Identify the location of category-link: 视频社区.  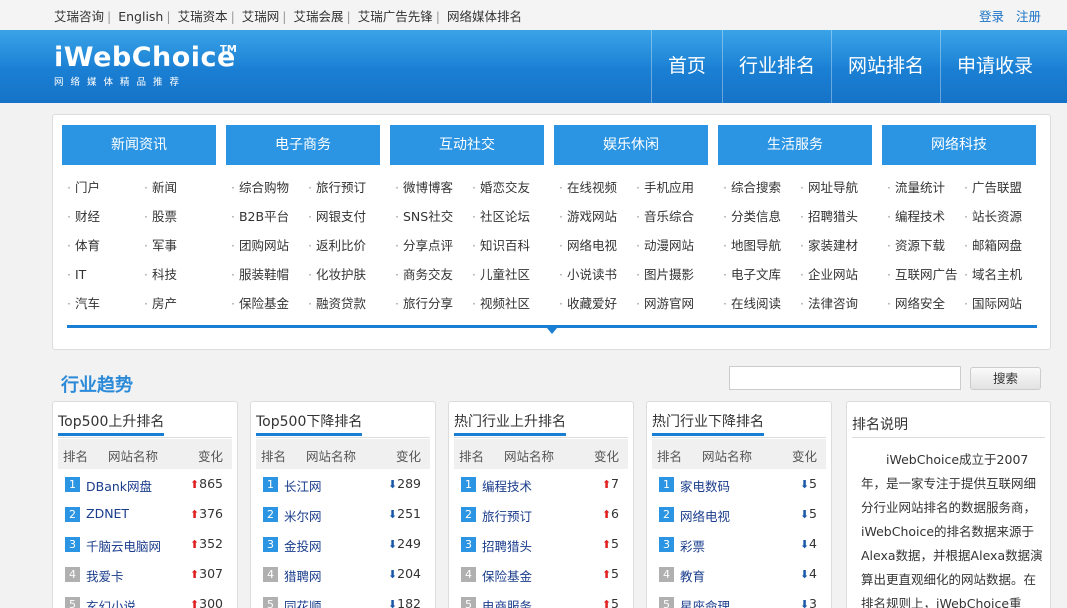
(505, 303).